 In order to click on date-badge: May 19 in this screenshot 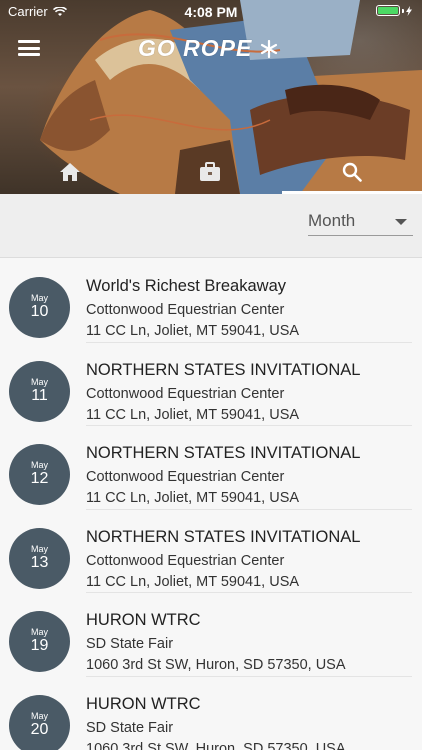, I will do `click(39, 641)`.